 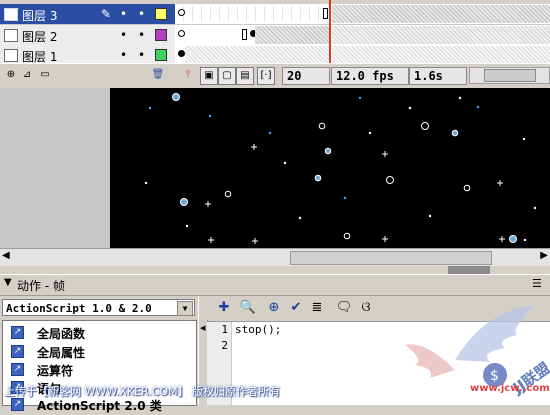 What do you see at coordinates (45, 75) in the screenshot?
I see `insert-folder-icon: ▭` at bounding box center [45, 75].